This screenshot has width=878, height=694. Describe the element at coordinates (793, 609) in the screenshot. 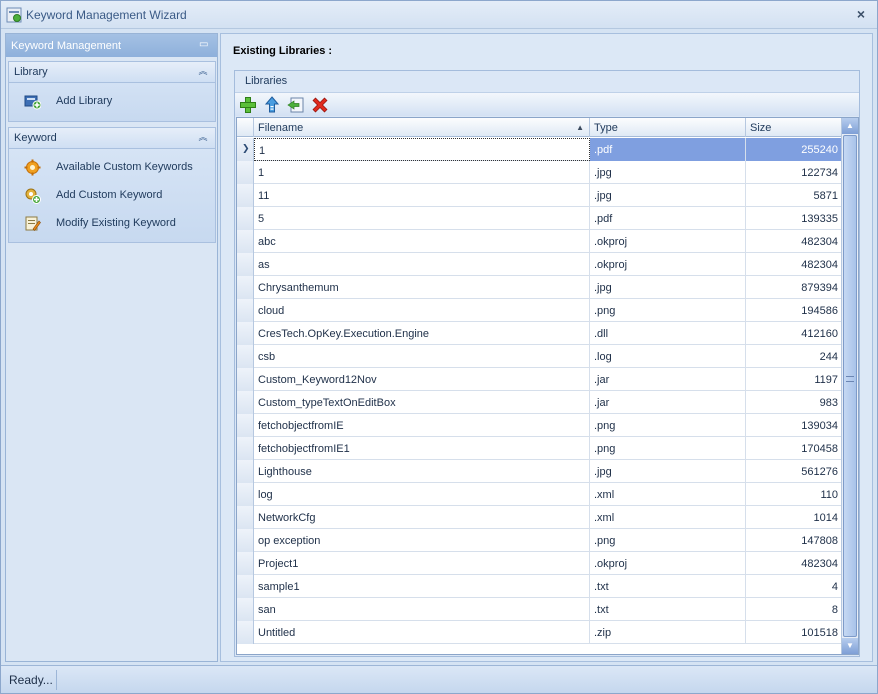

I see `size-cell: 8` at that location.